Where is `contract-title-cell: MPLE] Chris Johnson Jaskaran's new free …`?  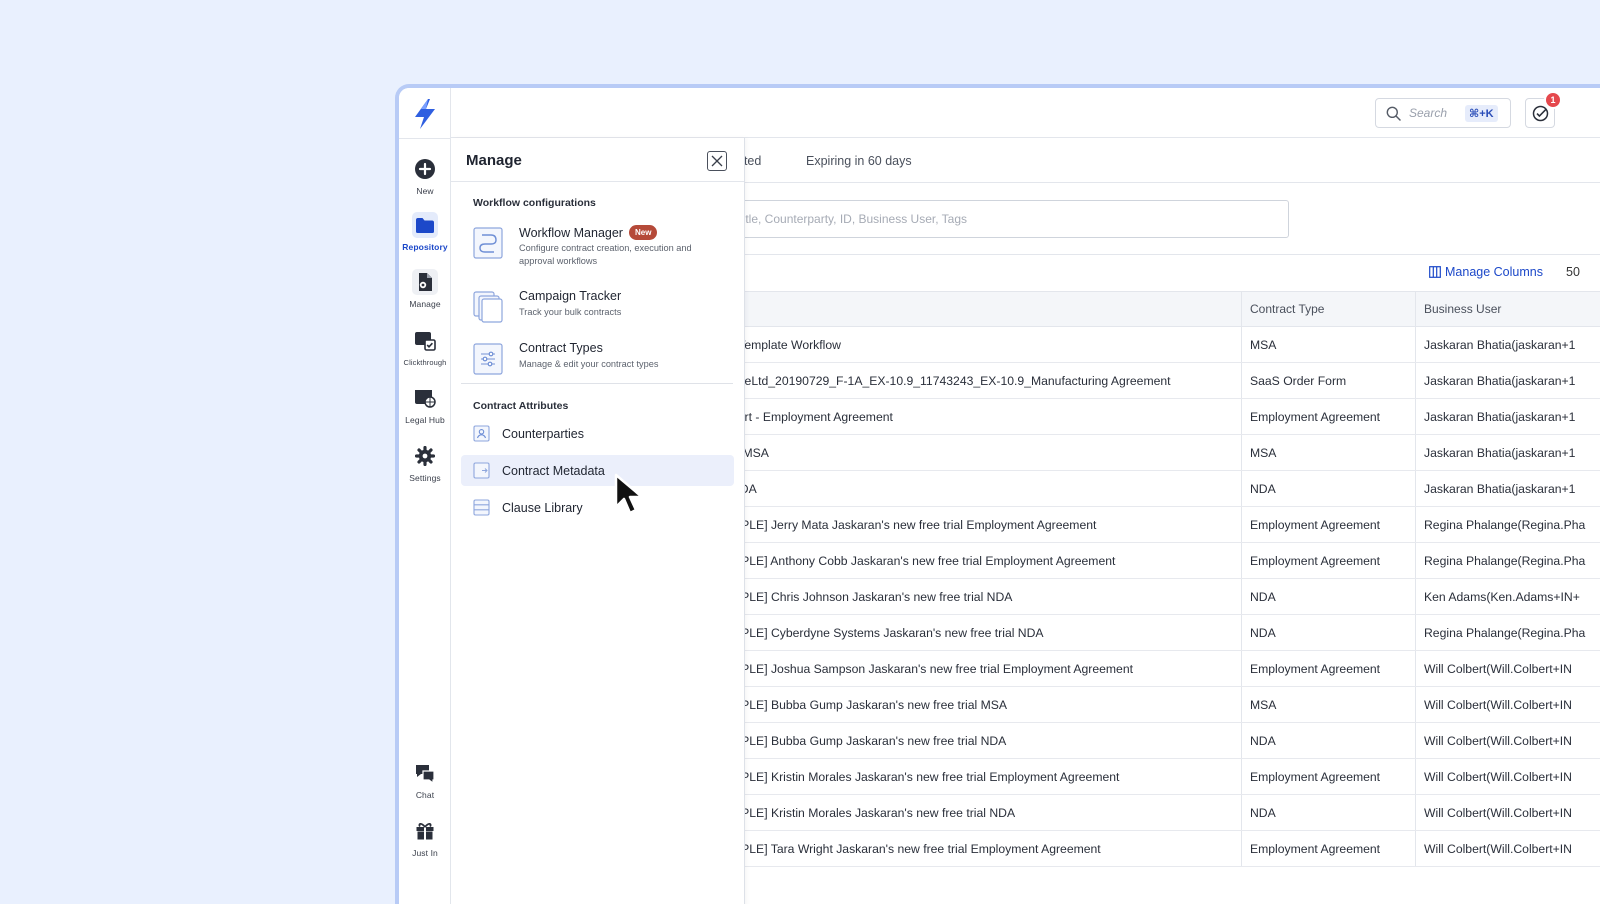 contract-title-cell: MPLE] Chris Johnson Jaskaran's new free … is located at coordinates (872, 596).